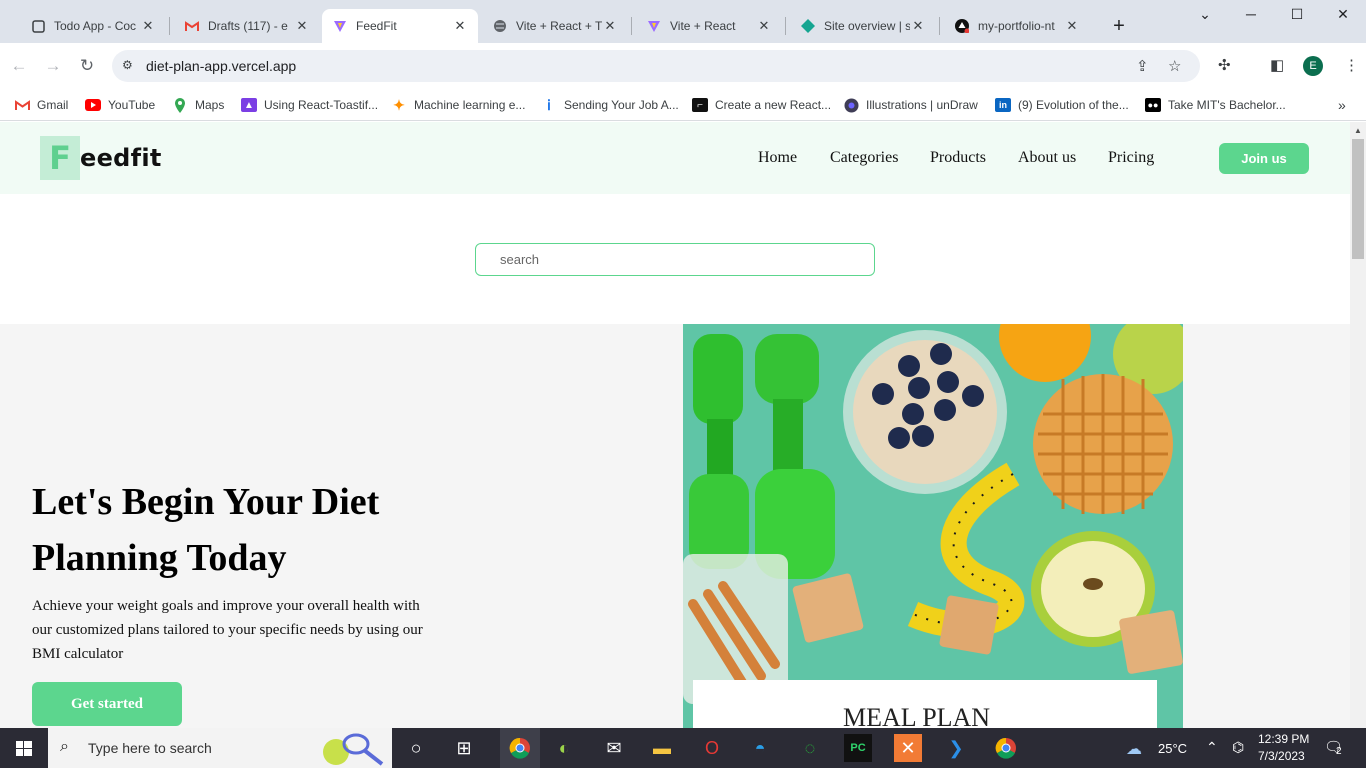 The height and width of the screenshot is (773, 1366). What do you see at coordinates (962, 26) in the screenshot?
I see `vercel-icon` at bounding box center [962, 26].